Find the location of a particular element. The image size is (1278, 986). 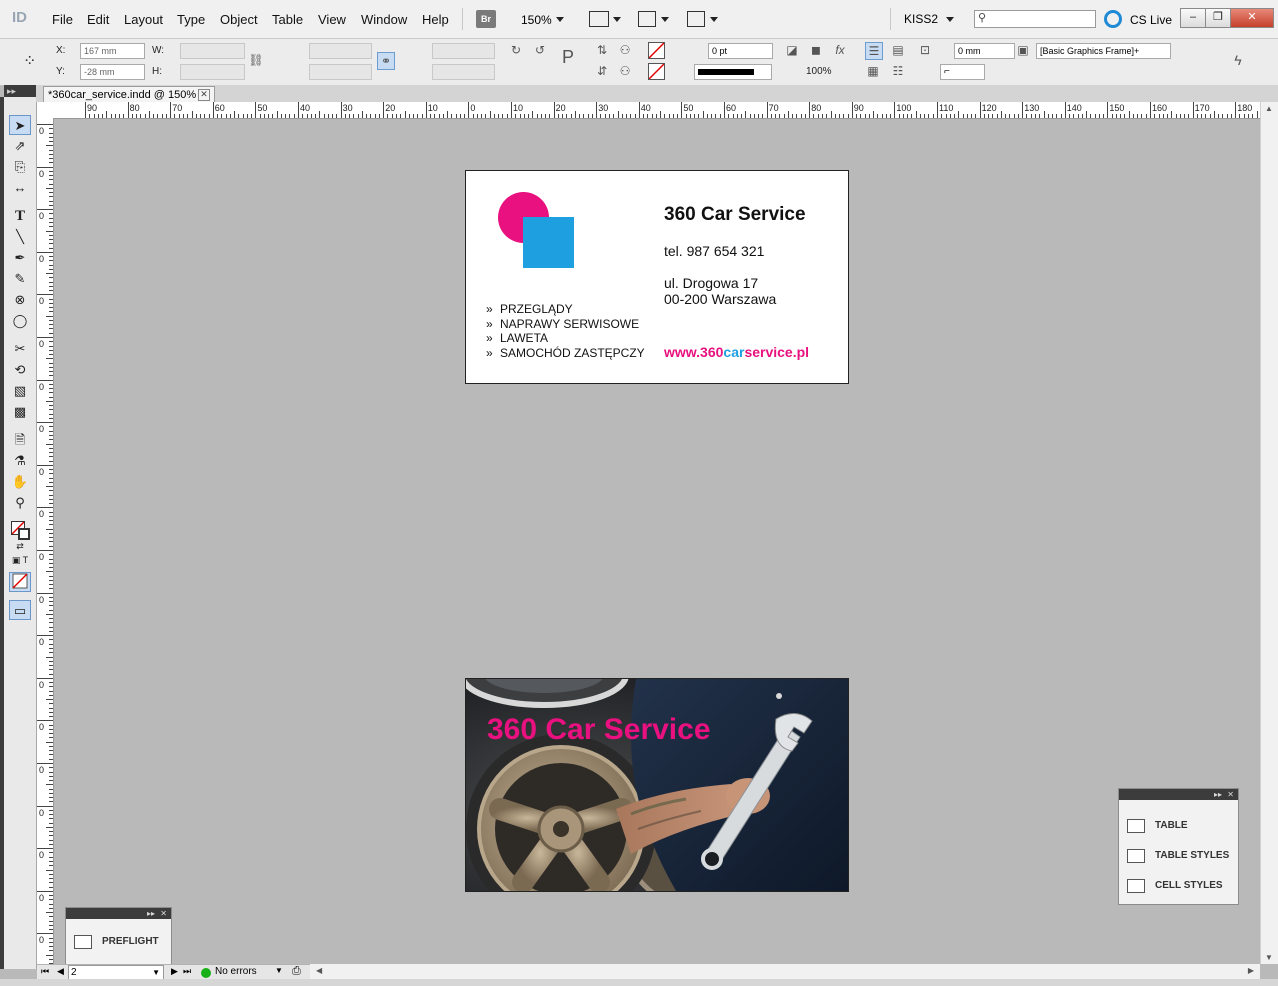

rotate-cw-icon: ↻ is located at coordinates (516, 50).